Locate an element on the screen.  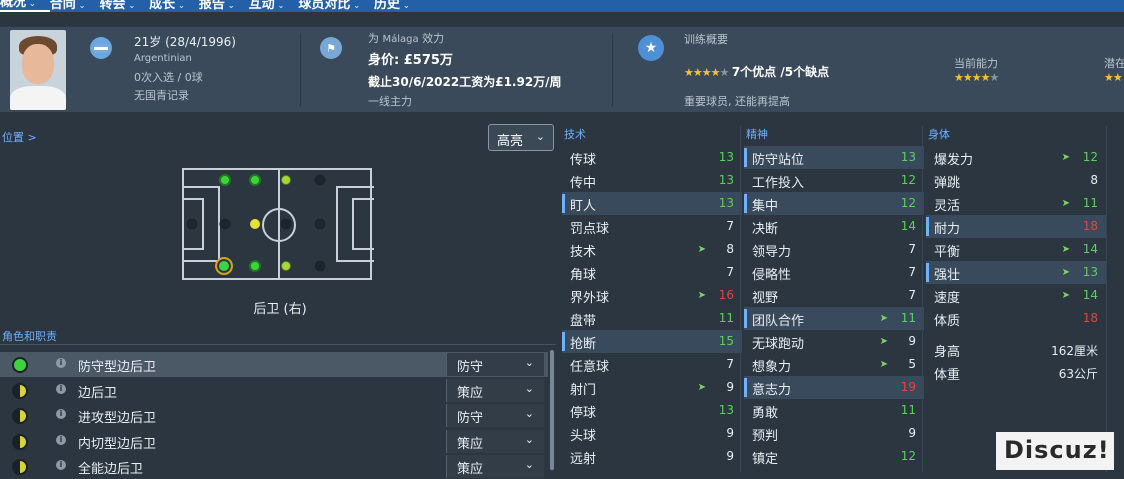
role-row: i 进攻型边后卫 防守 ⌄ is located at coordinates (274, 415).